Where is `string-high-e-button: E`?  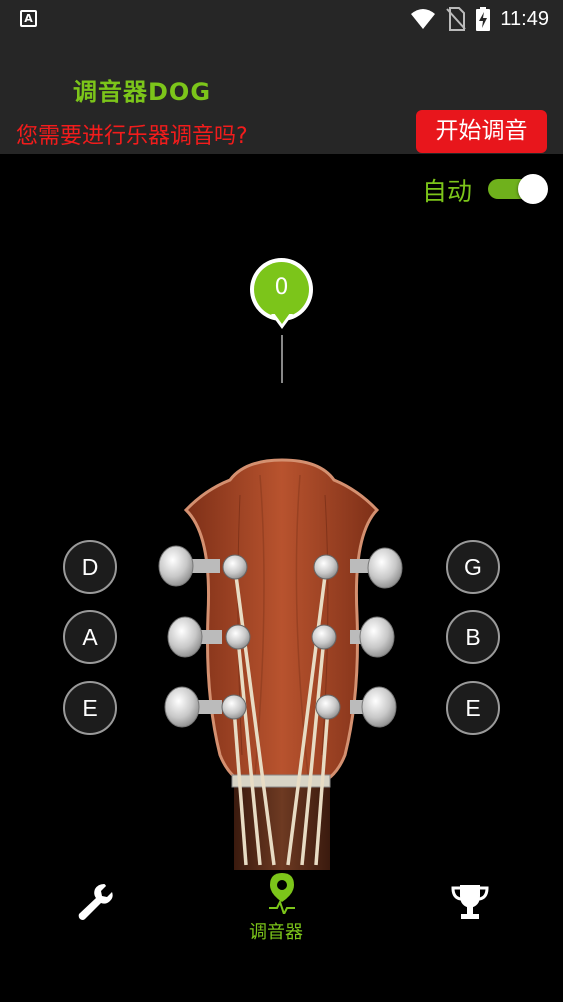
string-high-e-button: E is located at coordinates (473, 708).